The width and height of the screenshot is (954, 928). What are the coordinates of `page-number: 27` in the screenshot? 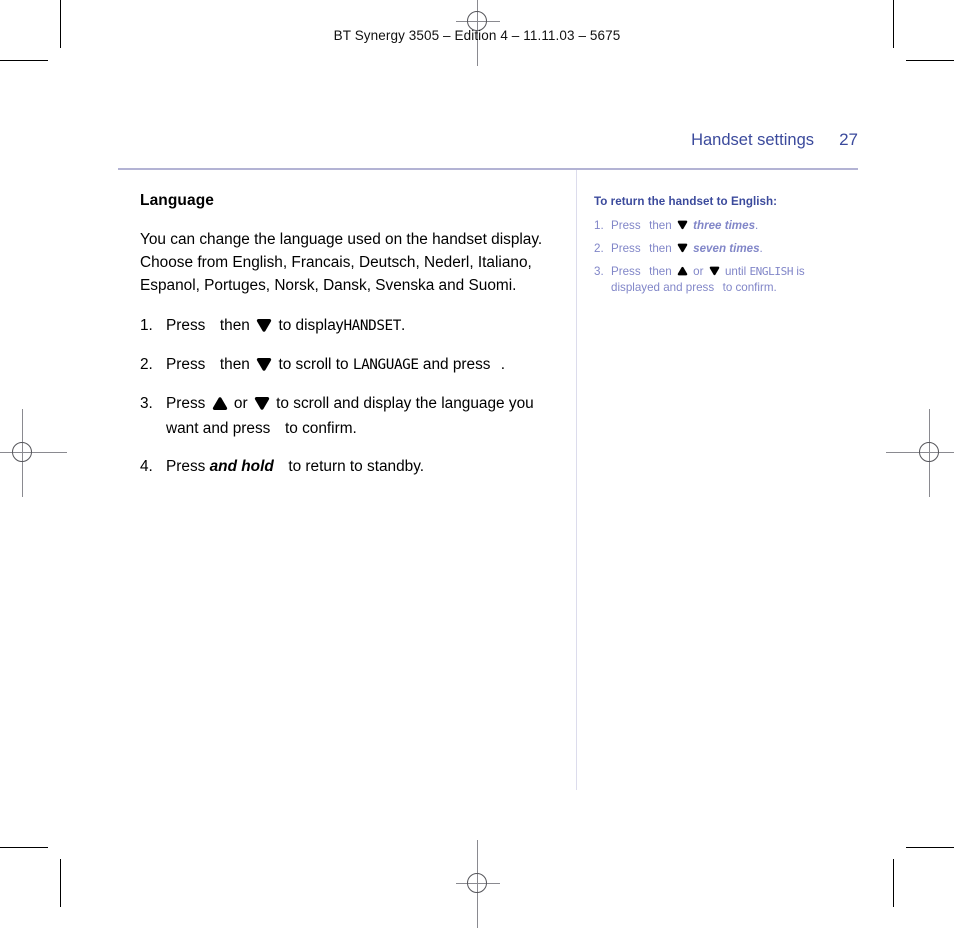 It's located at (848, 139).